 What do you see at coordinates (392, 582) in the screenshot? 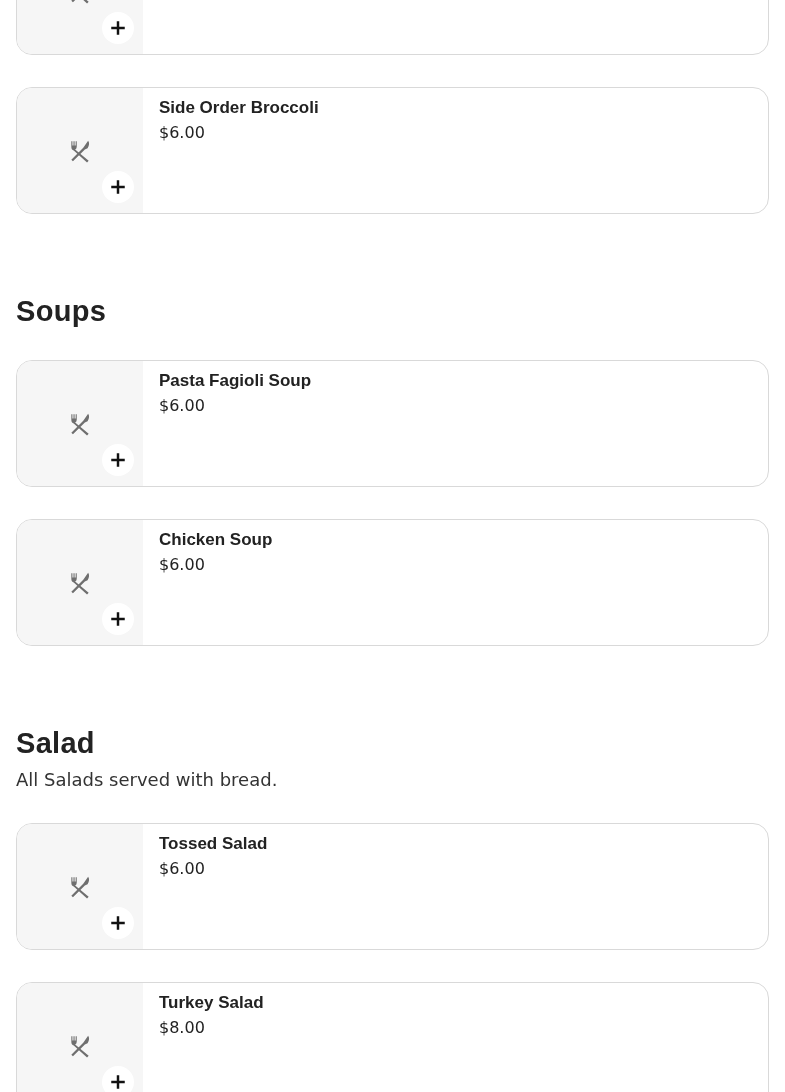
I see `menu-item-card: Chicken Soup $6.00` at bounding box center [392, 582].